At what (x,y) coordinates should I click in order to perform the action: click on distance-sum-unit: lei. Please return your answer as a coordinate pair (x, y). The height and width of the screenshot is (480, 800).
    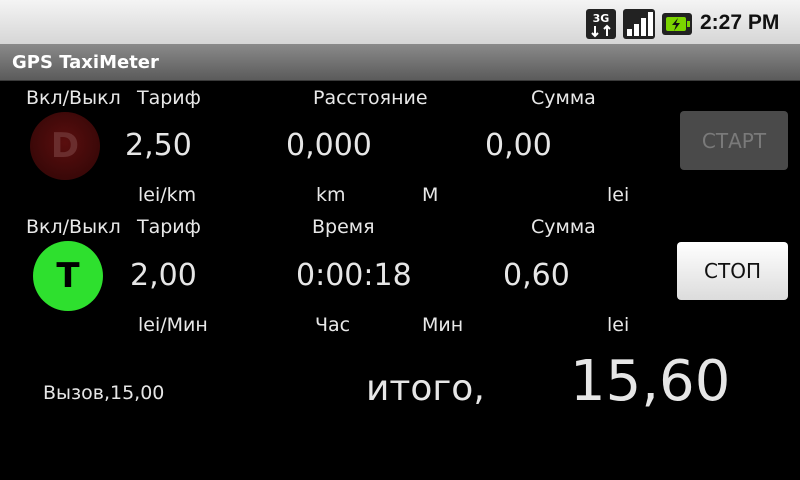
    Looking at the image, I should click on (618, 195).